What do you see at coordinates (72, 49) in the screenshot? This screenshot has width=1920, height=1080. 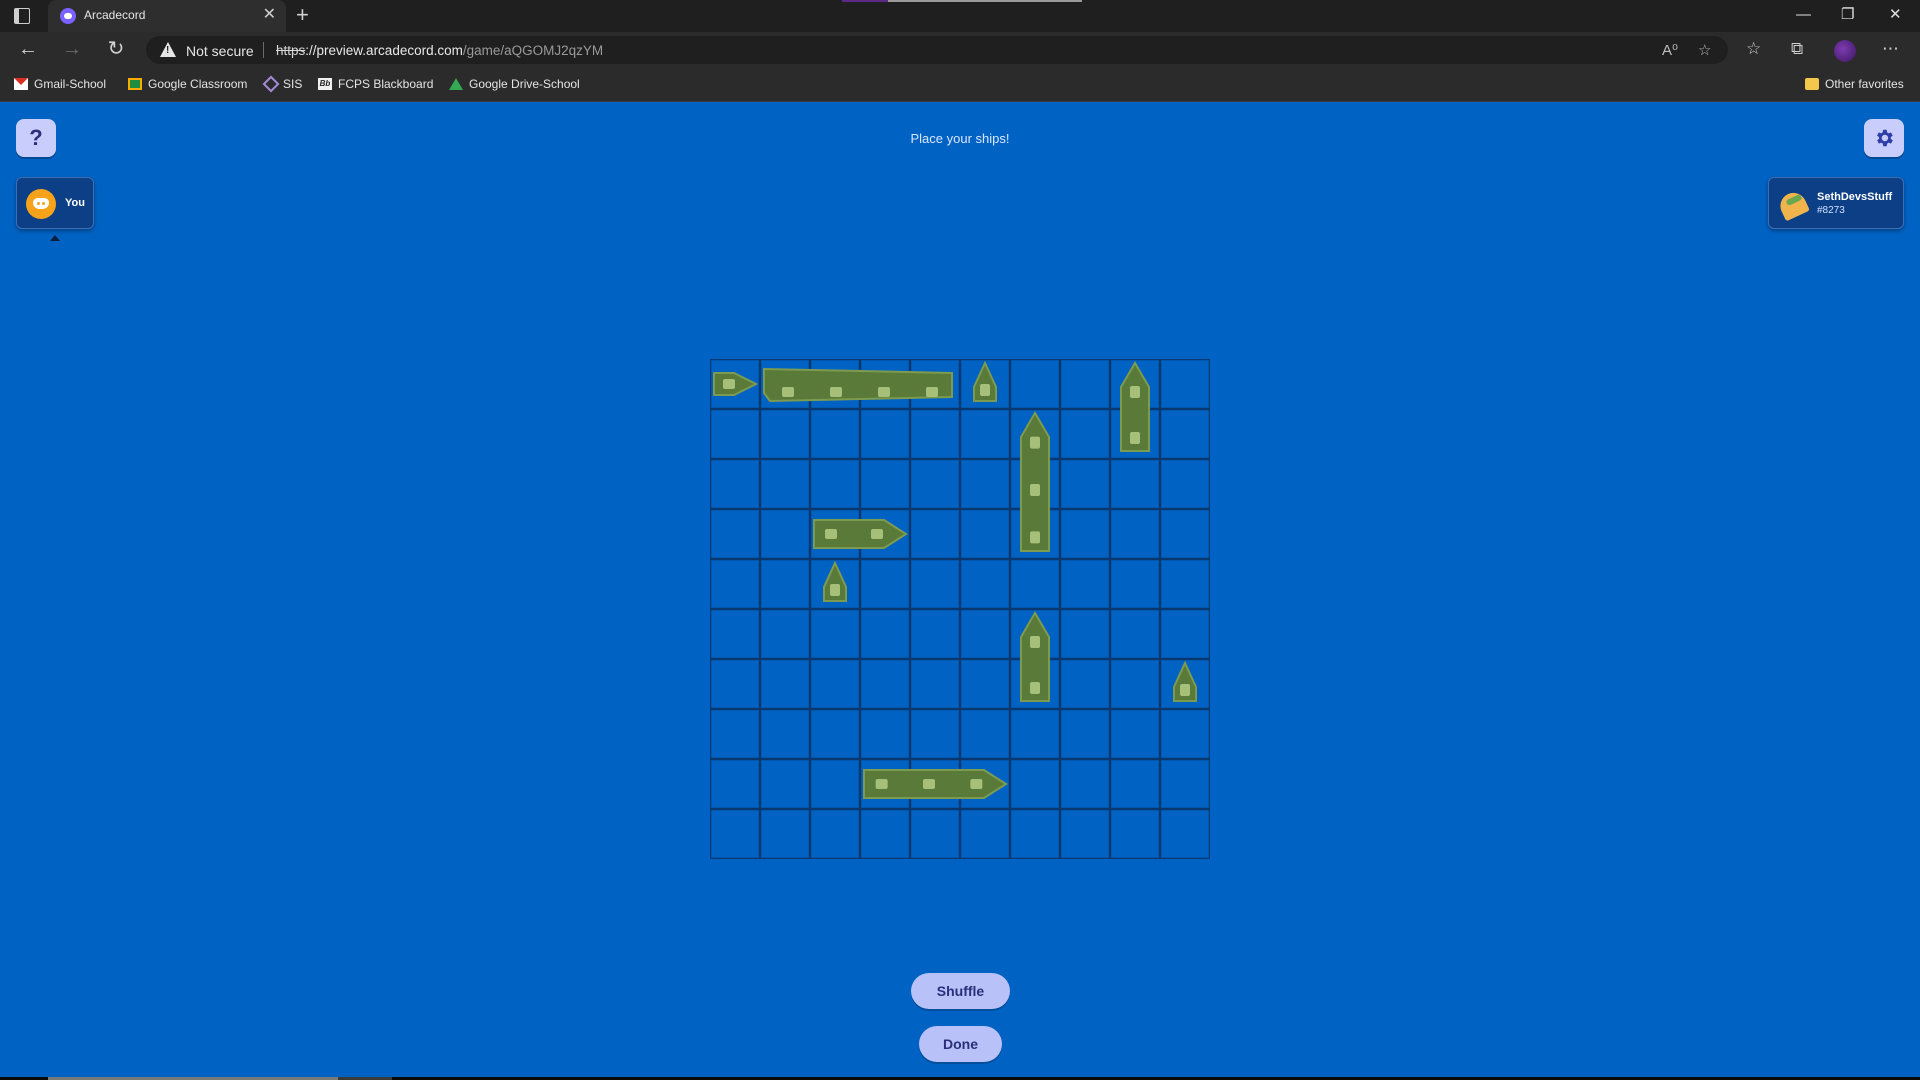 I see `forward-button: →` at bounding box center [72, 49].